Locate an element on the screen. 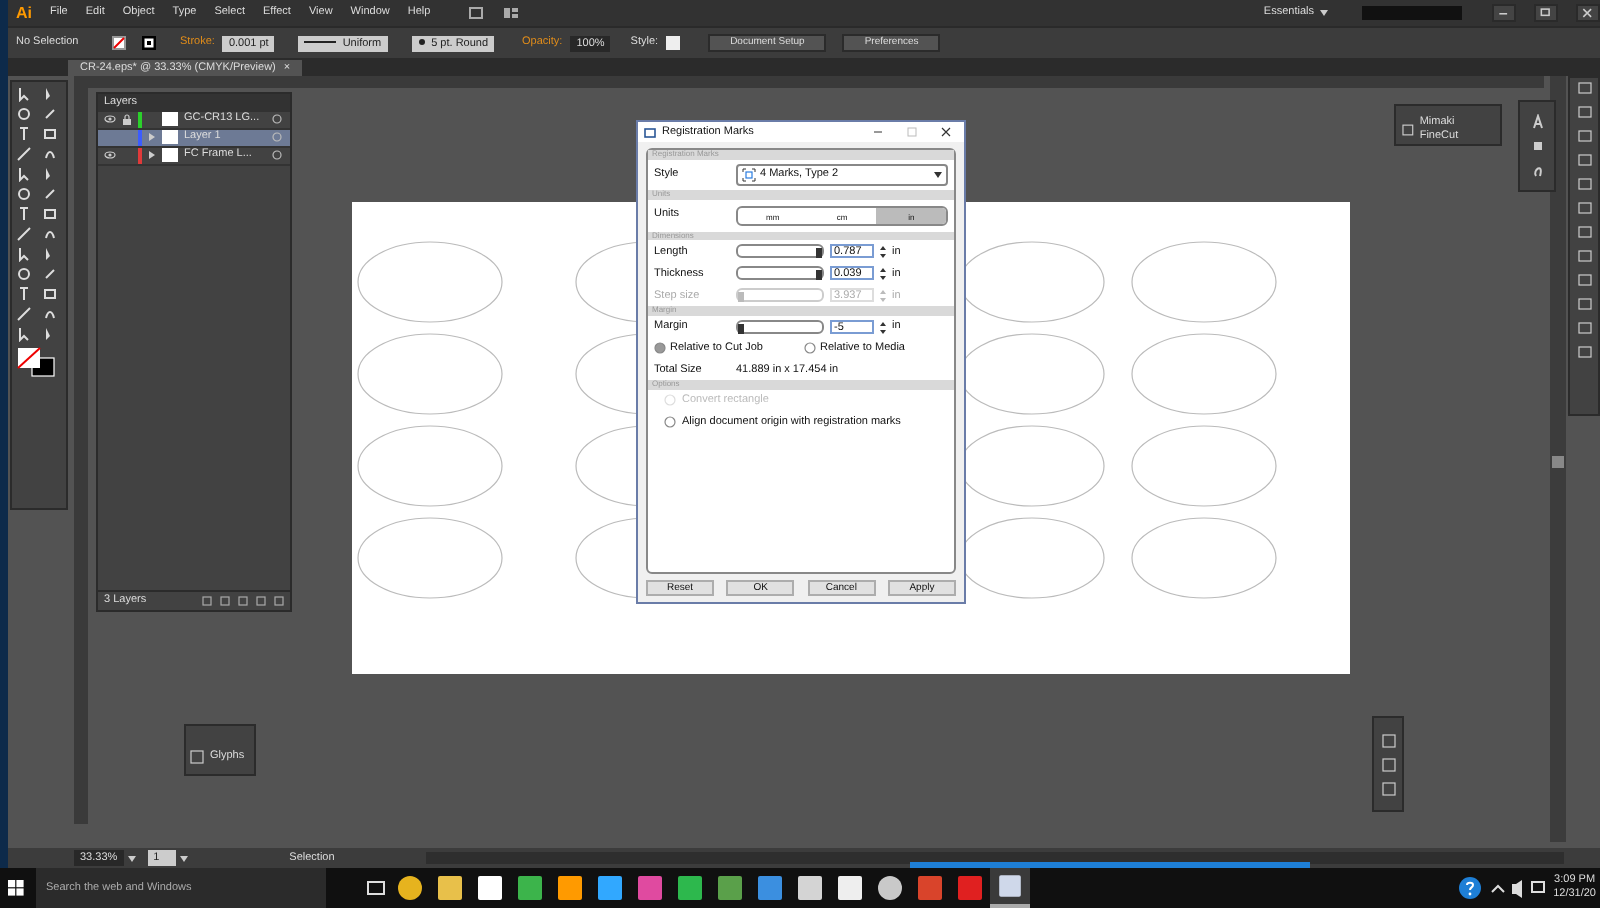 The height and width of the screenshot is (908, 1600). vertical-scrollbar is located at coordinates (1558, 459).